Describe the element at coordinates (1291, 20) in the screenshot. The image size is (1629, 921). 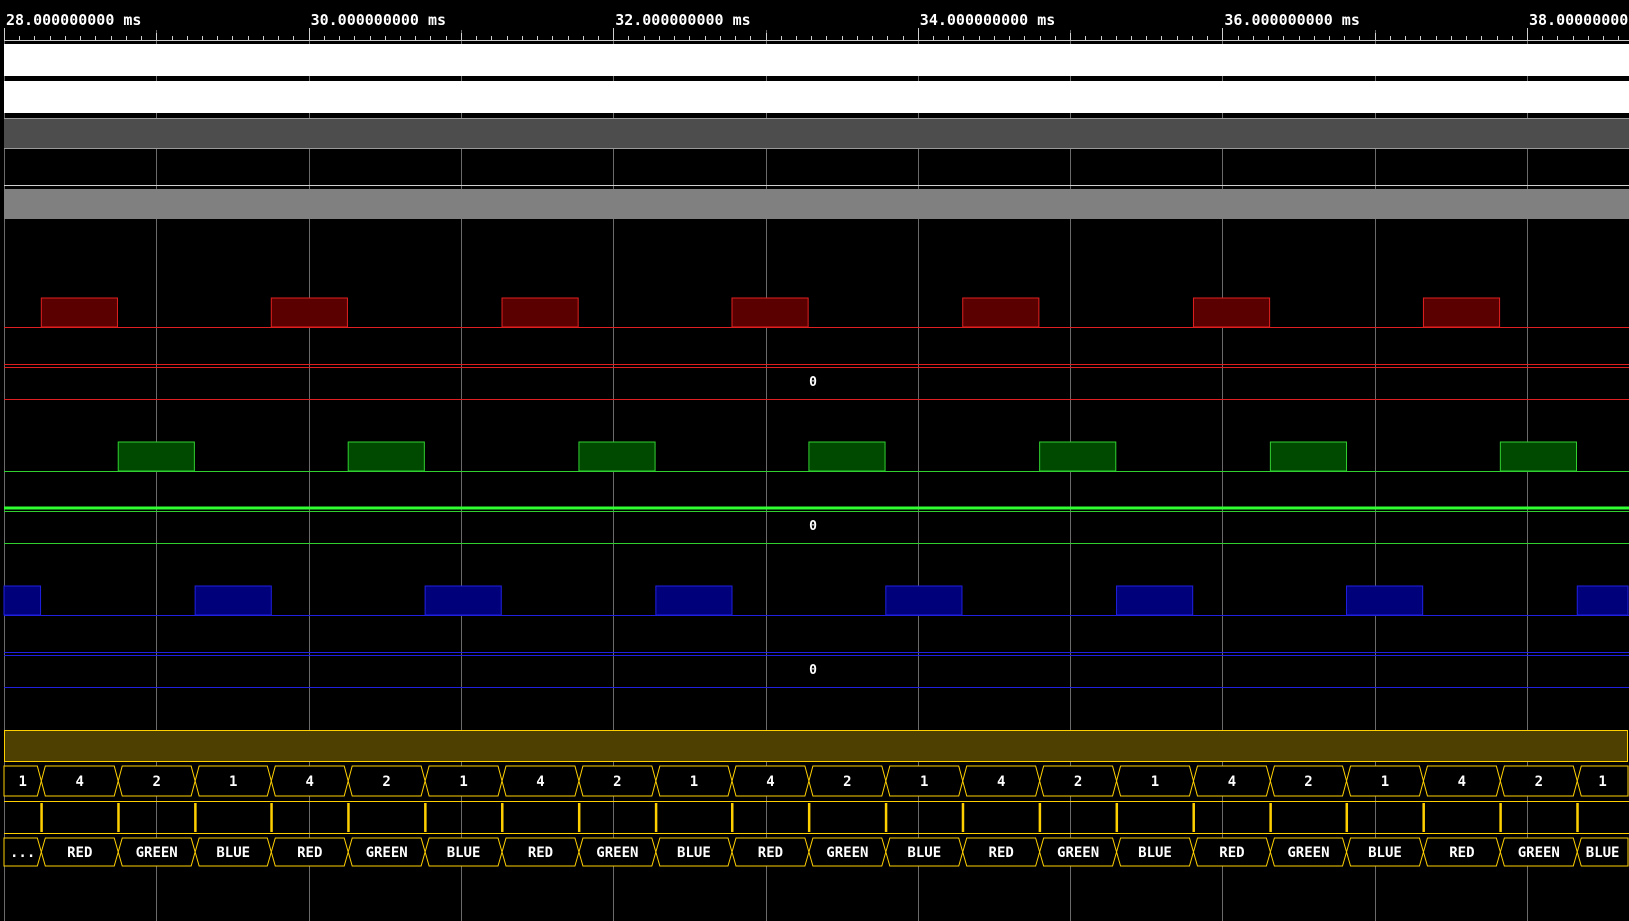
I see `ruler-time-label: 36.000000000 ms` at that location.